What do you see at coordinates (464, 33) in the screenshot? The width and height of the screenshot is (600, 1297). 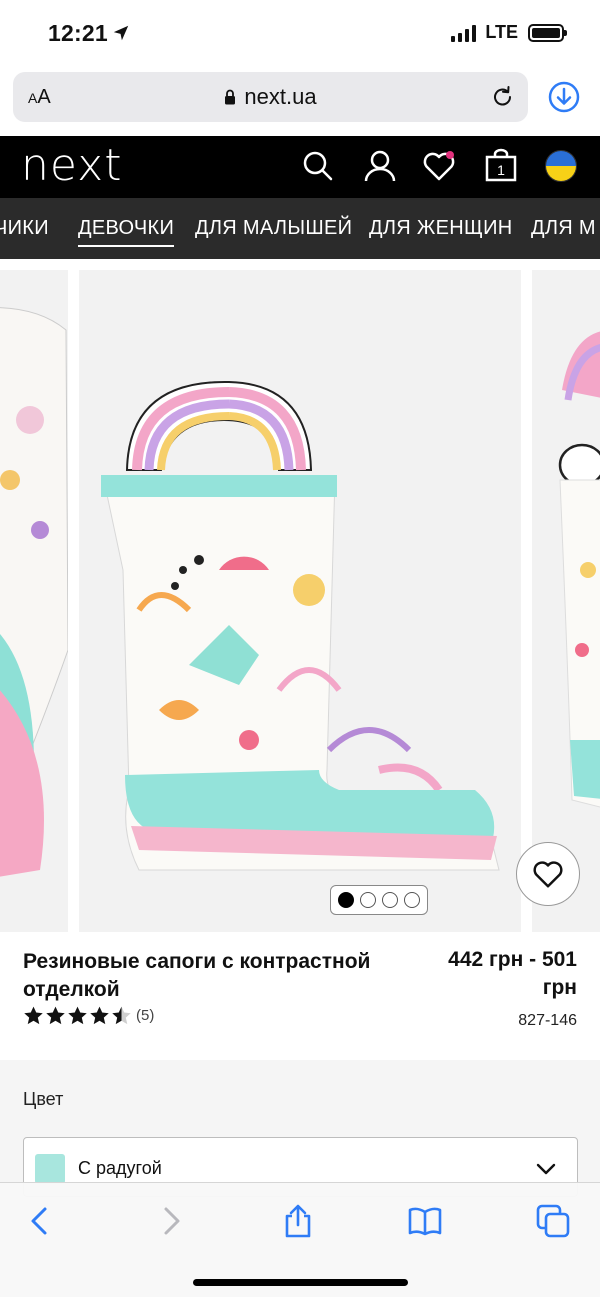 I see `cellular-signal-icon` at bounding box center [464, 33].